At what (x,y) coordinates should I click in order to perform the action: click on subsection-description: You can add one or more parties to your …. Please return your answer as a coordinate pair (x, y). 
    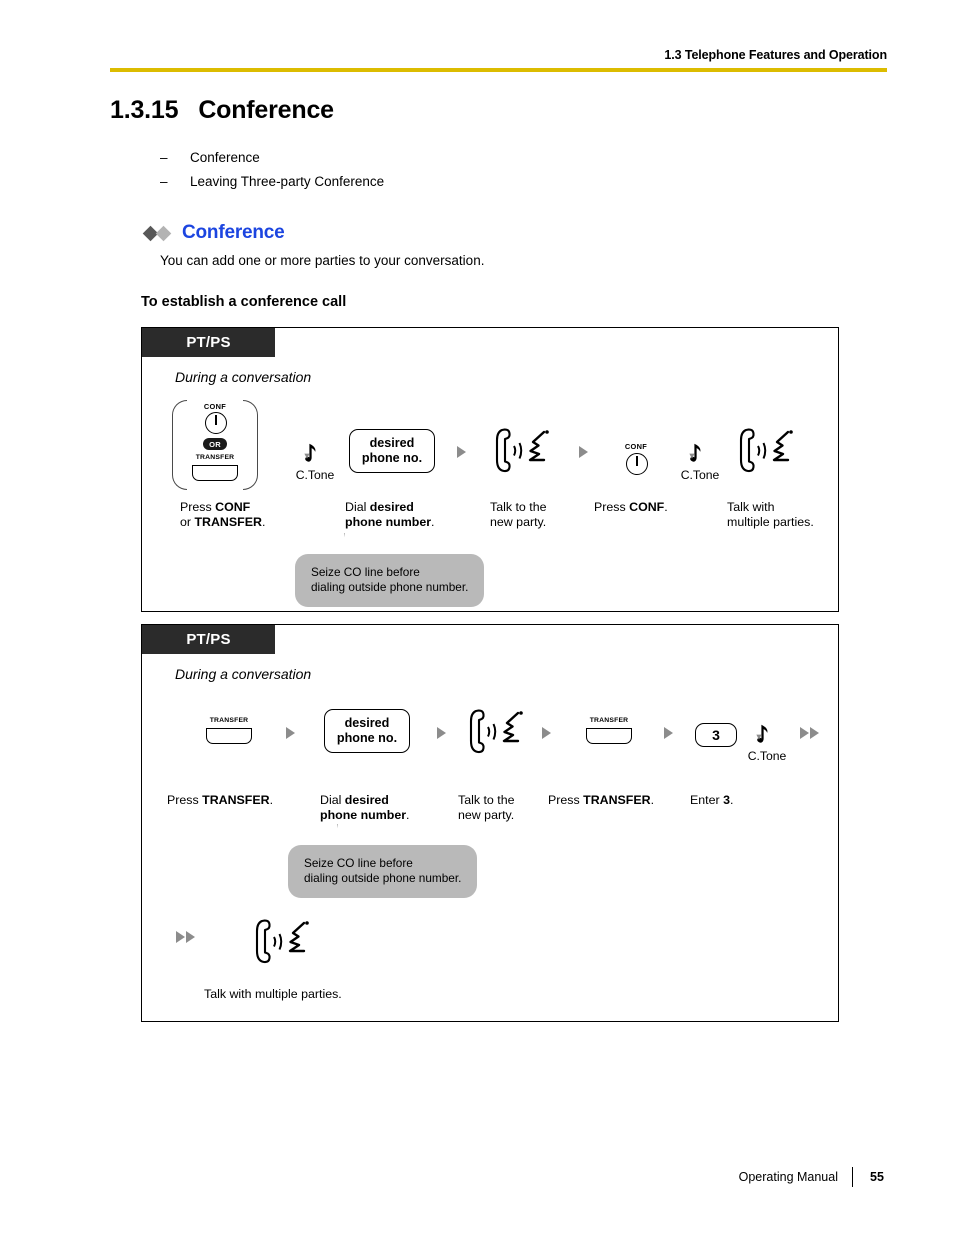
    Looking at the image, I should click on (322, 260).